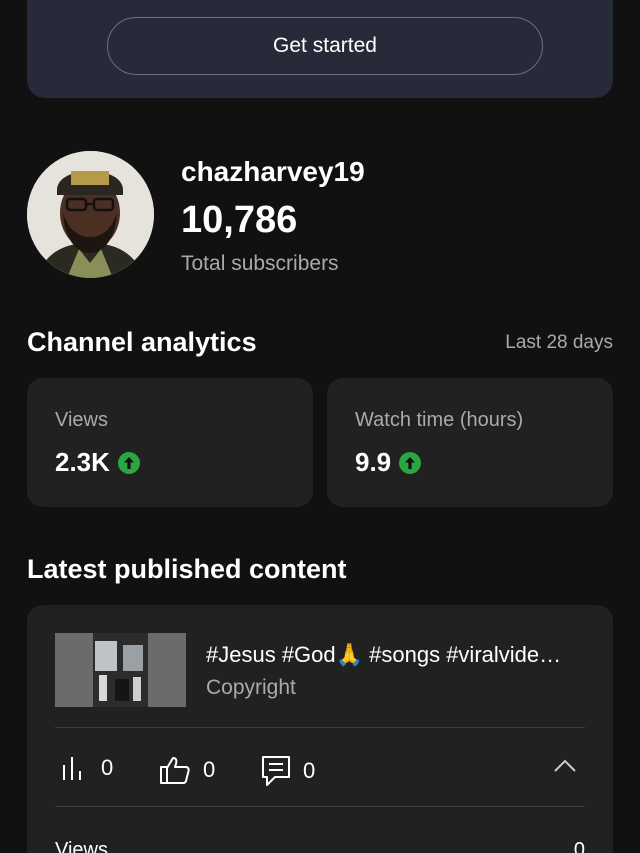  I want to click on thumbnail-image, so click(120, 670).